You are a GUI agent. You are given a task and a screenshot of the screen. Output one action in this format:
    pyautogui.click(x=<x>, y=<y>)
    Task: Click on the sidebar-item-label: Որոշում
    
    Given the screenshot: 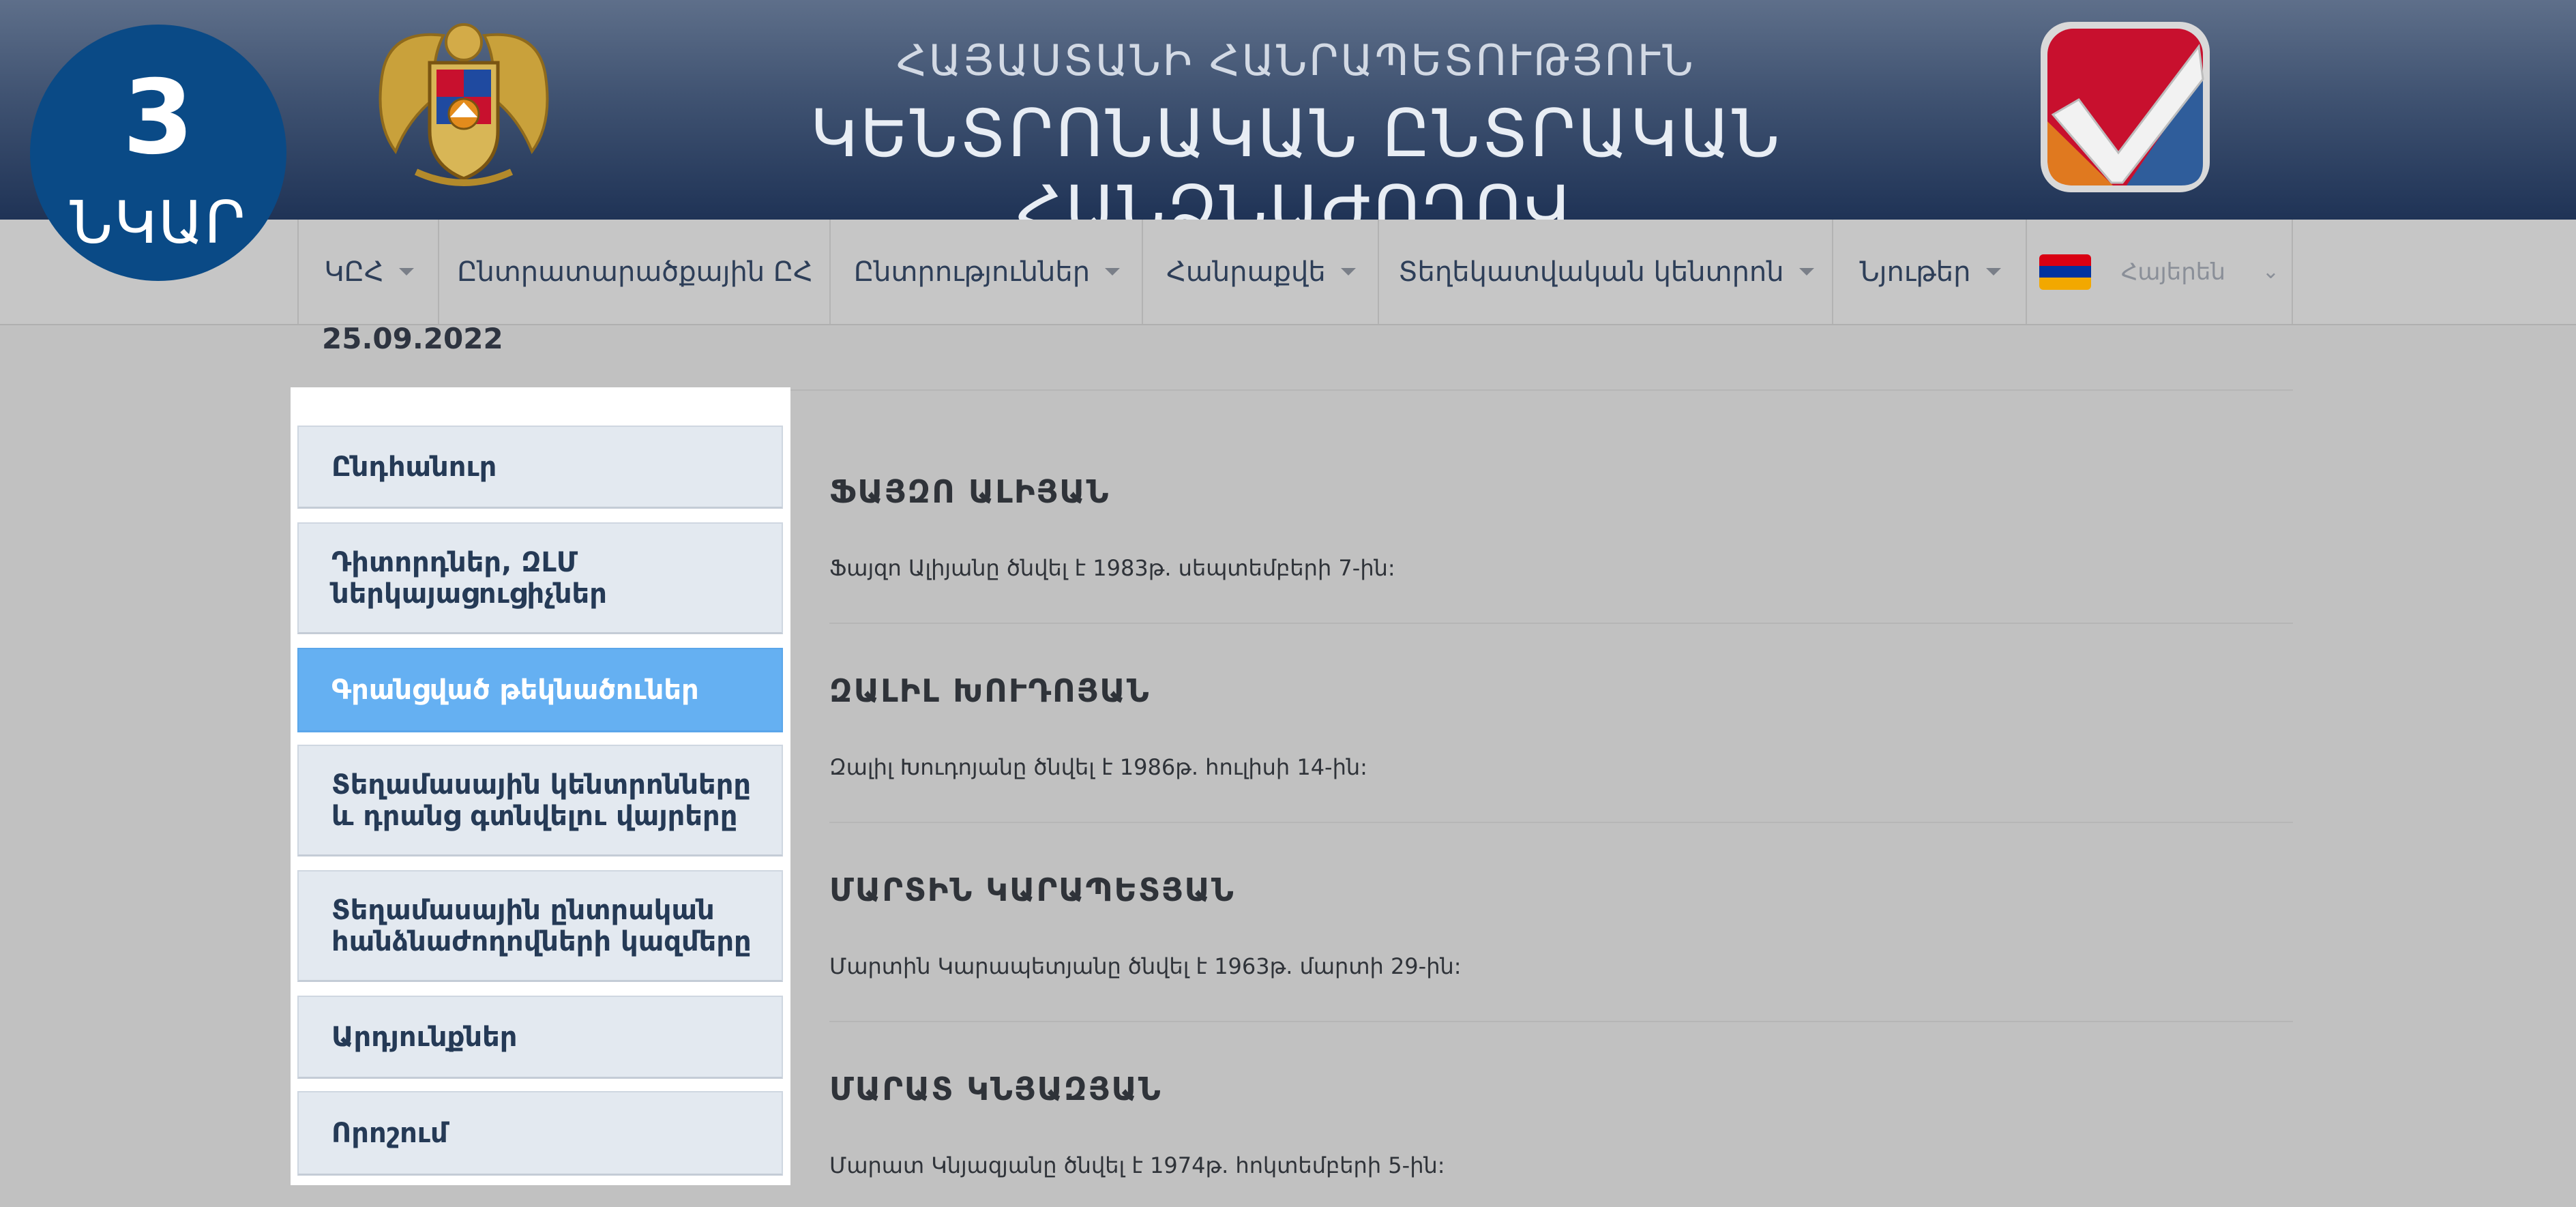 What is the action you would take?
    pyautogui.click(x=389, y=1133)
    